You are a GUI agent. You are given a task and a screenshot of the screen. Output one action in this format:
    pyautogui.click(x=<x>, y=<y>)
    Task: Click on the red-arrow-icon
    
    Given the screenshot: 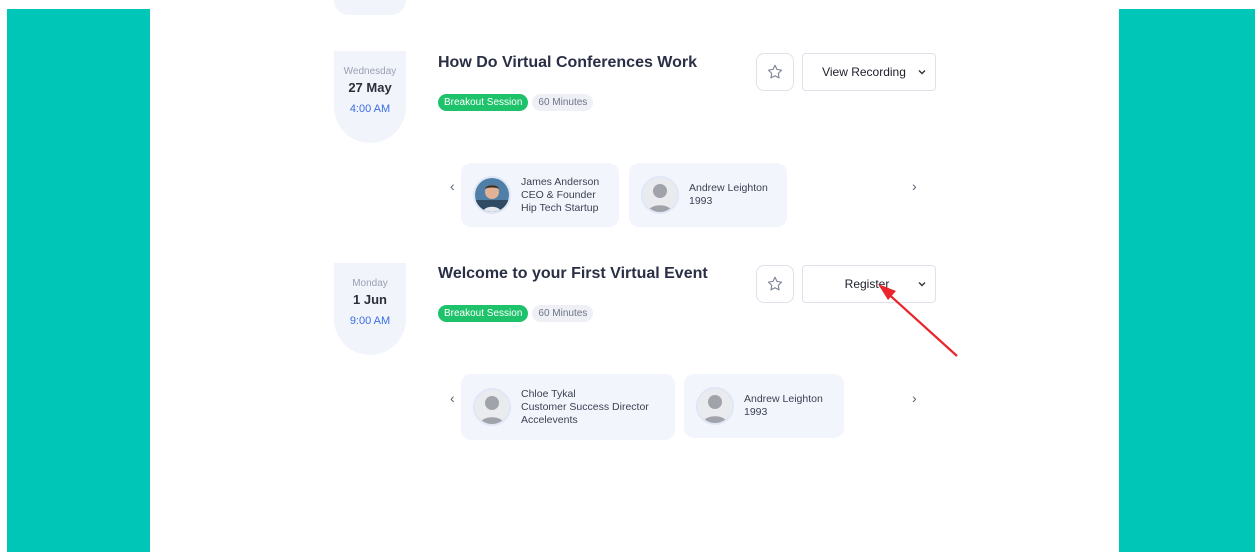 What is the action you would take?
    pyautogui.click(x=918, y=320)
    